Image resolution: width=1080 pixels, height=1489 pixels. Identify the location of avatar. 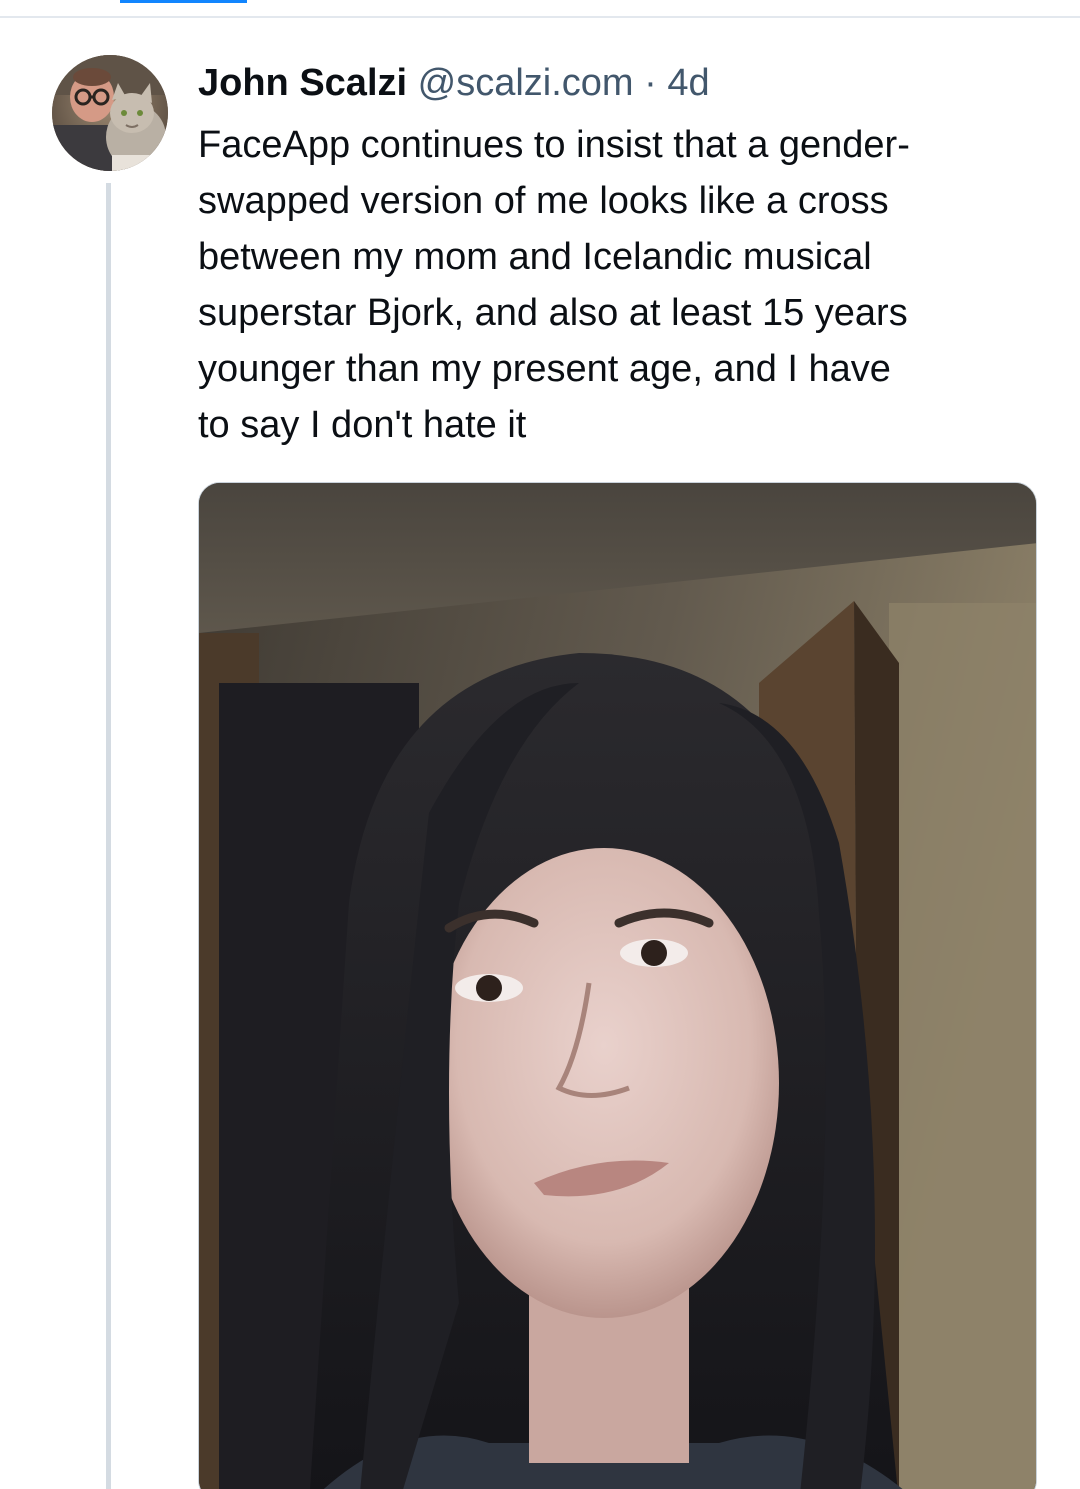
(110, 113).